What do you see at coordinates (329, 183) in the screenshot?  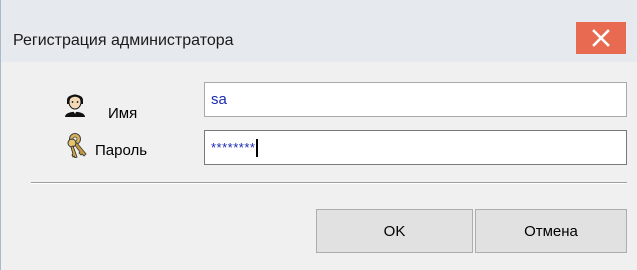 I see `separator` at bounding box center [329, 183].